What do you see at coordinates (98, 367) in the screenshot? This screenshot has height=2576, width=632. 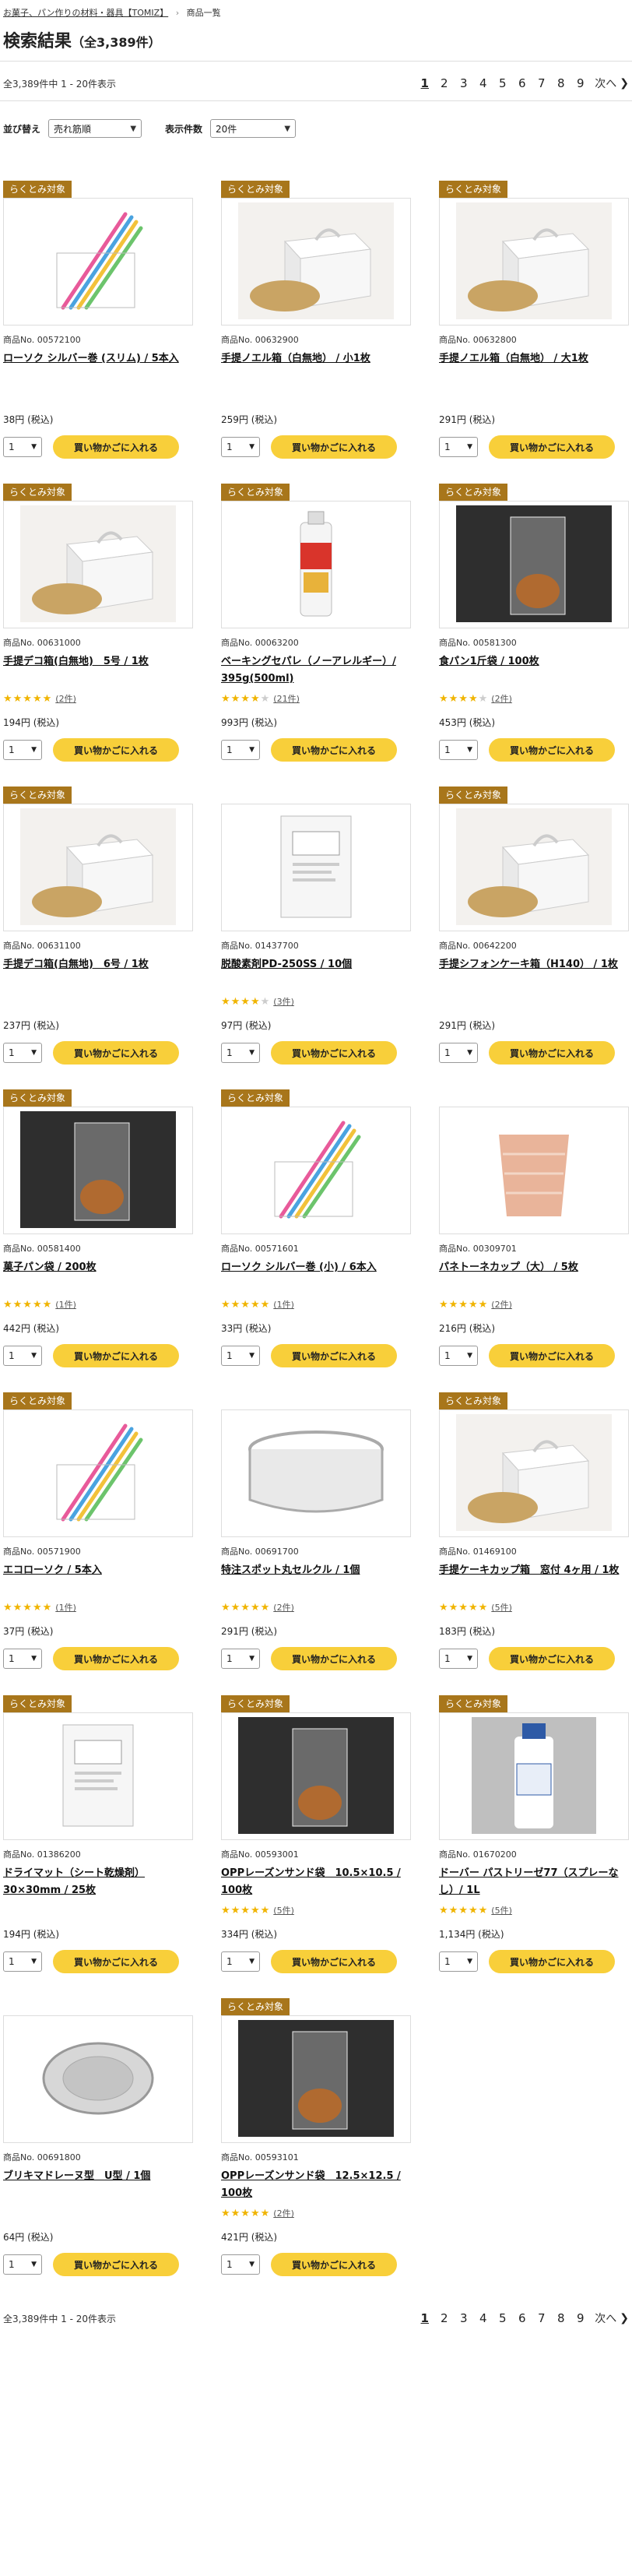 I see `product-name-link: ローソク シルバー巻 (スリム) / 5本入` at bounding box center [98, 367].